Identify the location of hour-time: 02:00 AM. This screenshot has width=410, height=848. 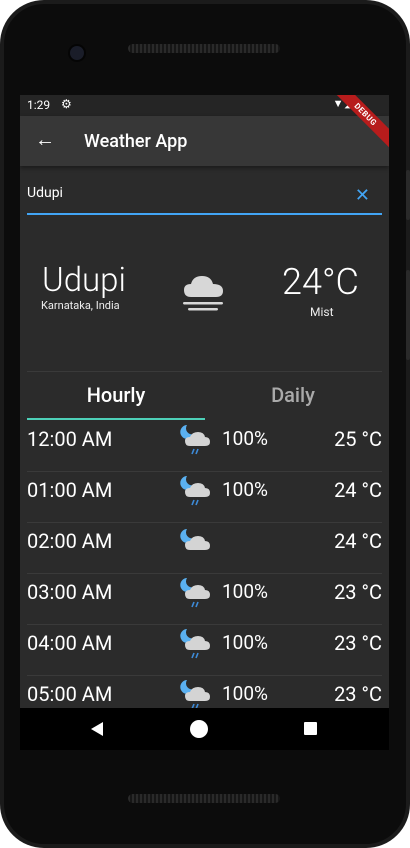
(70, 541).